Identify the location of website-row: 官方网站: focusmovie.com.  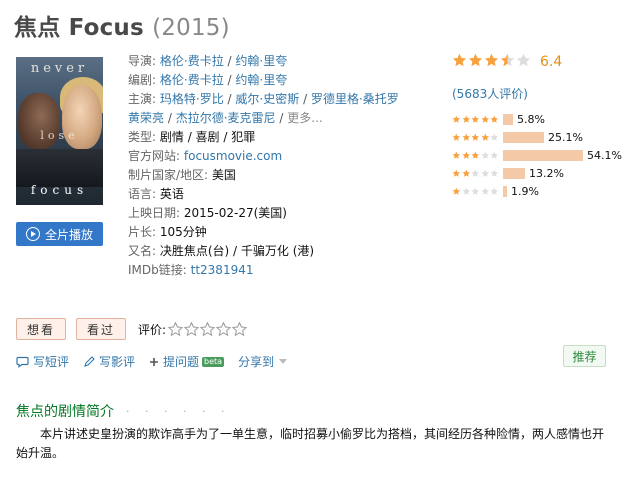
(205, 156).